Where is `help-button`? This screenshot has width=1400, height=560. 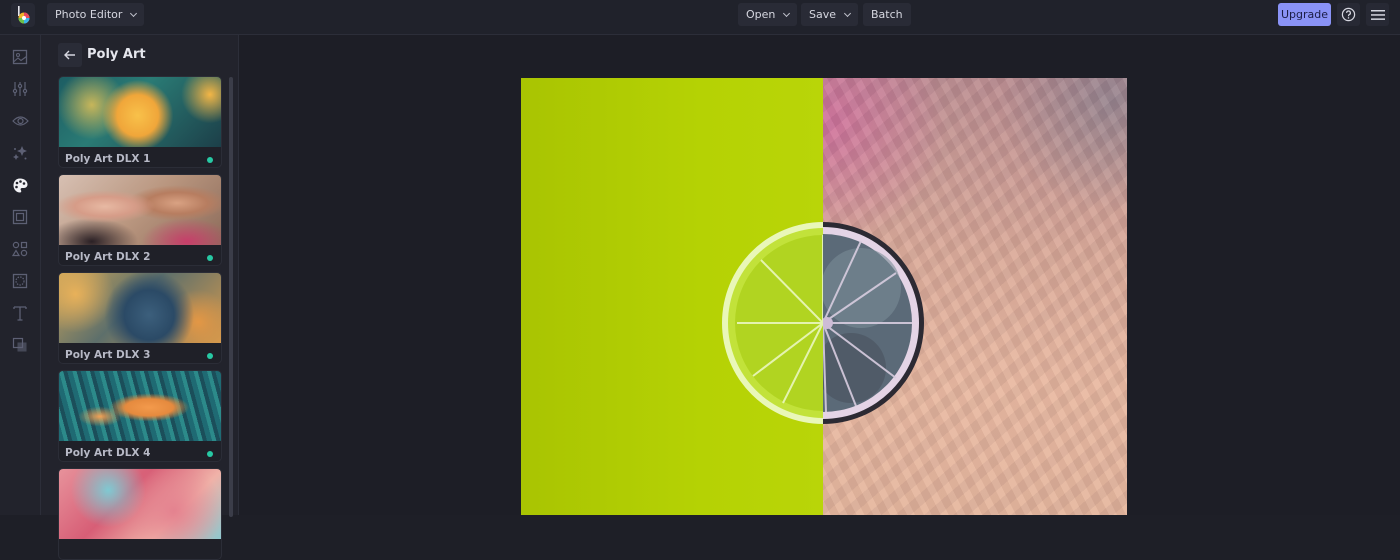 help-button is located at coordinates (1348, 14).